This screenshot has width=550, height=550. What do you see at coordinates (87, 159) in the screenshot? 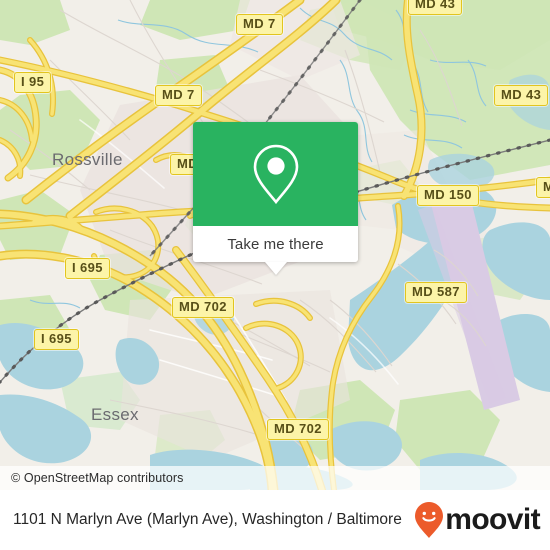
I see `place-label-rossville: Rossville` at bounding box center [87, 159].